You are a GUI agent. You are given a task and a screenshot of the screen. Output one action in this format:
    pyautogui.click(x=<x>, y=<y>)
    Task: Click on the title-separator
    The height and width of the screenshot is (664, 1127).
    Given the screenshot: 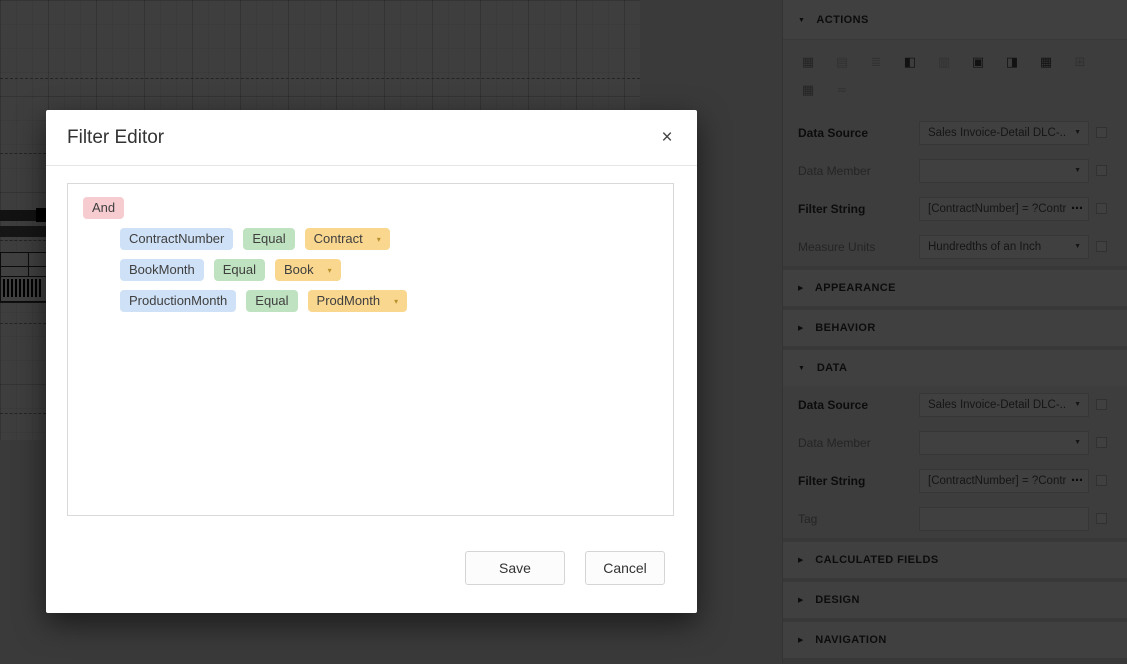 What is the action you would take?
    pyautogui.click(x=371, y=165)
    